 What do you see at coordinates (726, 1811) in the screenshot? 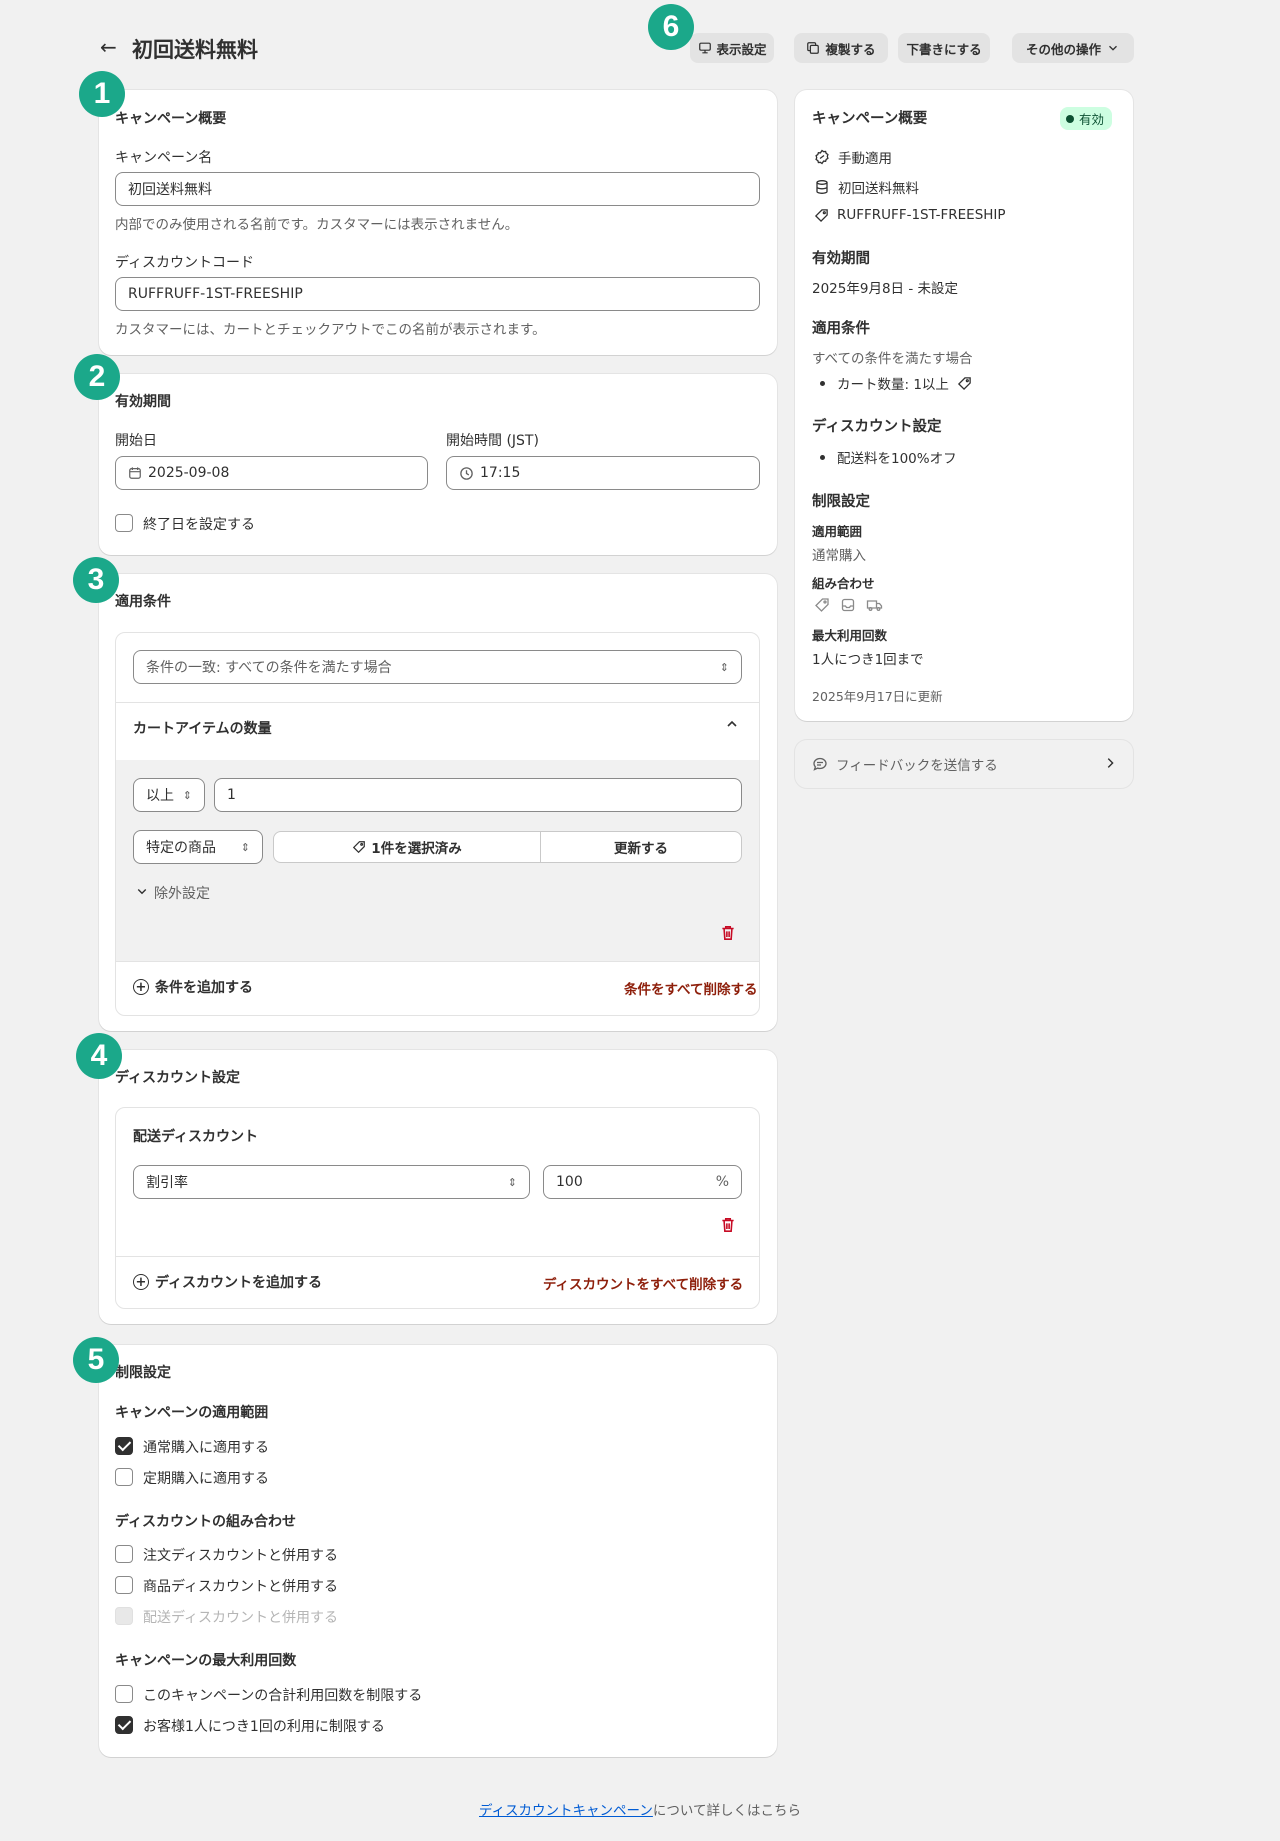
I see `footer-suffix: について詳しくはこちら` at bounding box center [726, 1811].